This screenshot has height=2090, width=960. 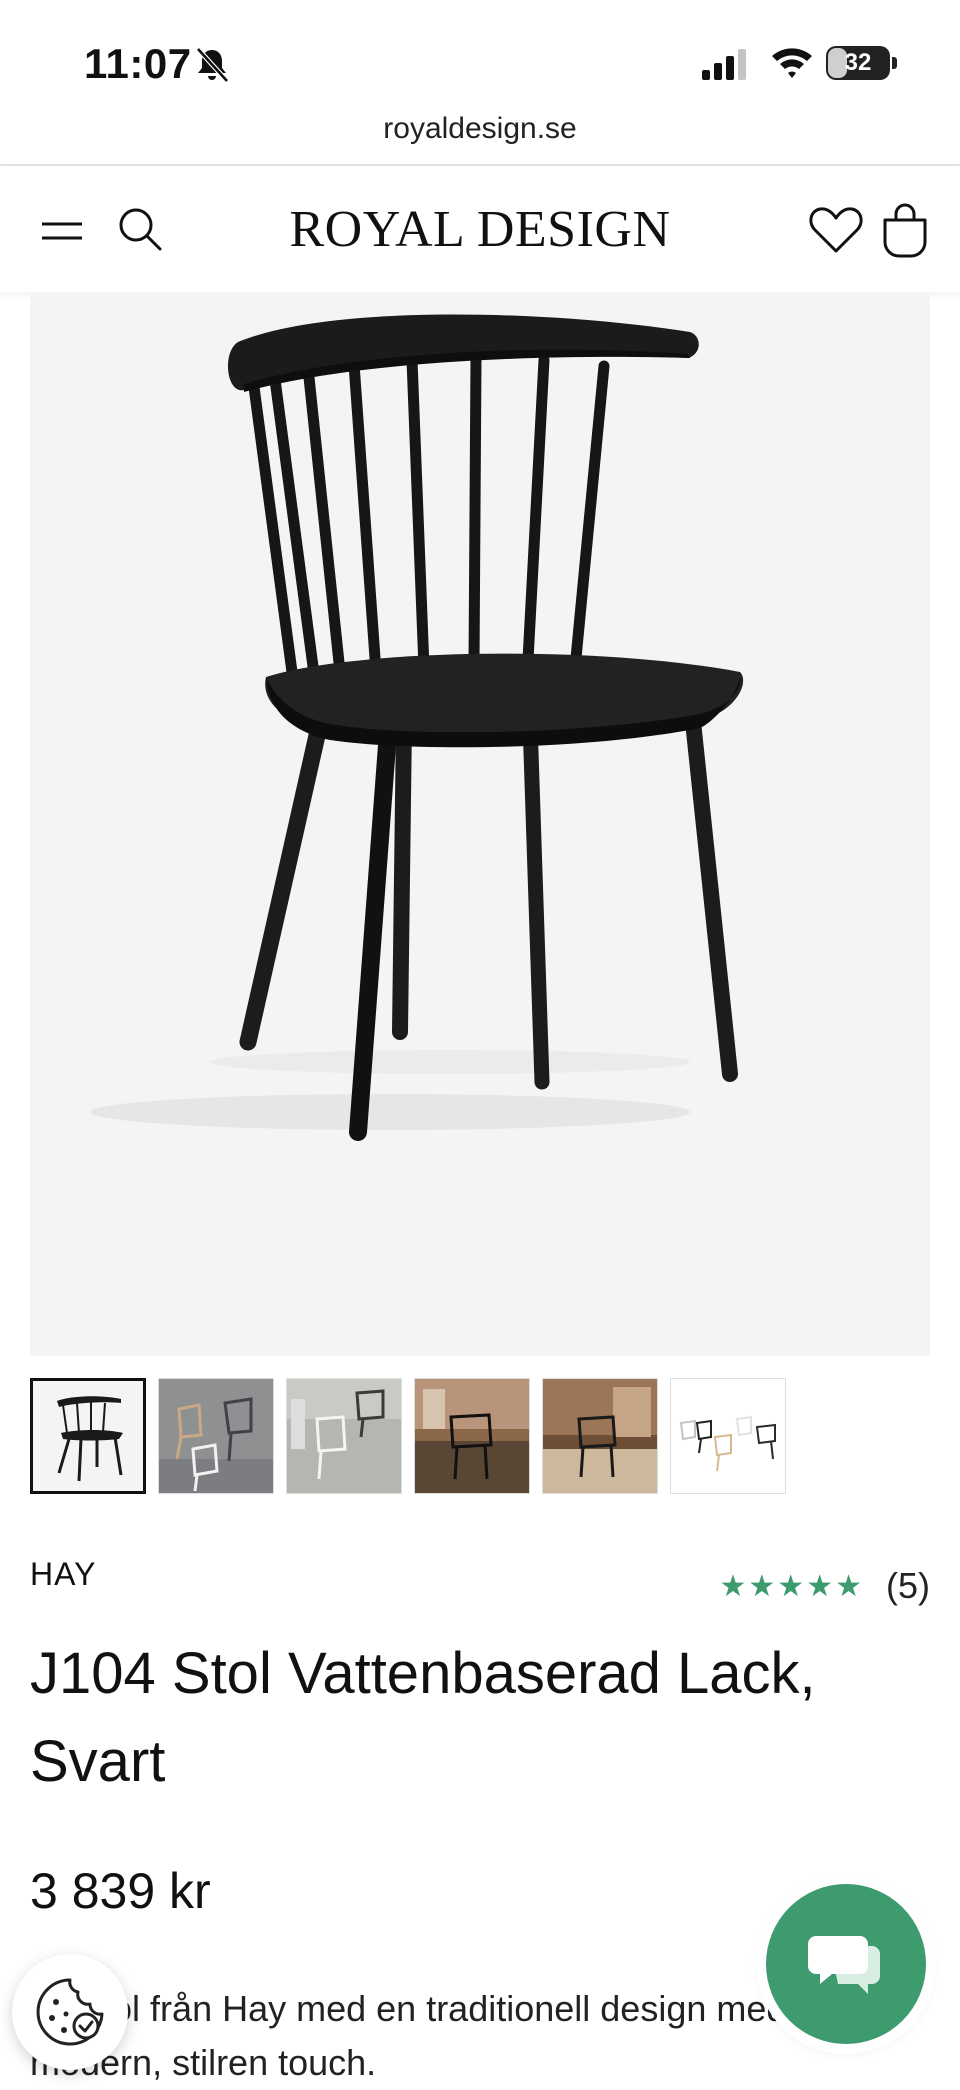 I want to click on signal-icon, so click(x=724, y=64).